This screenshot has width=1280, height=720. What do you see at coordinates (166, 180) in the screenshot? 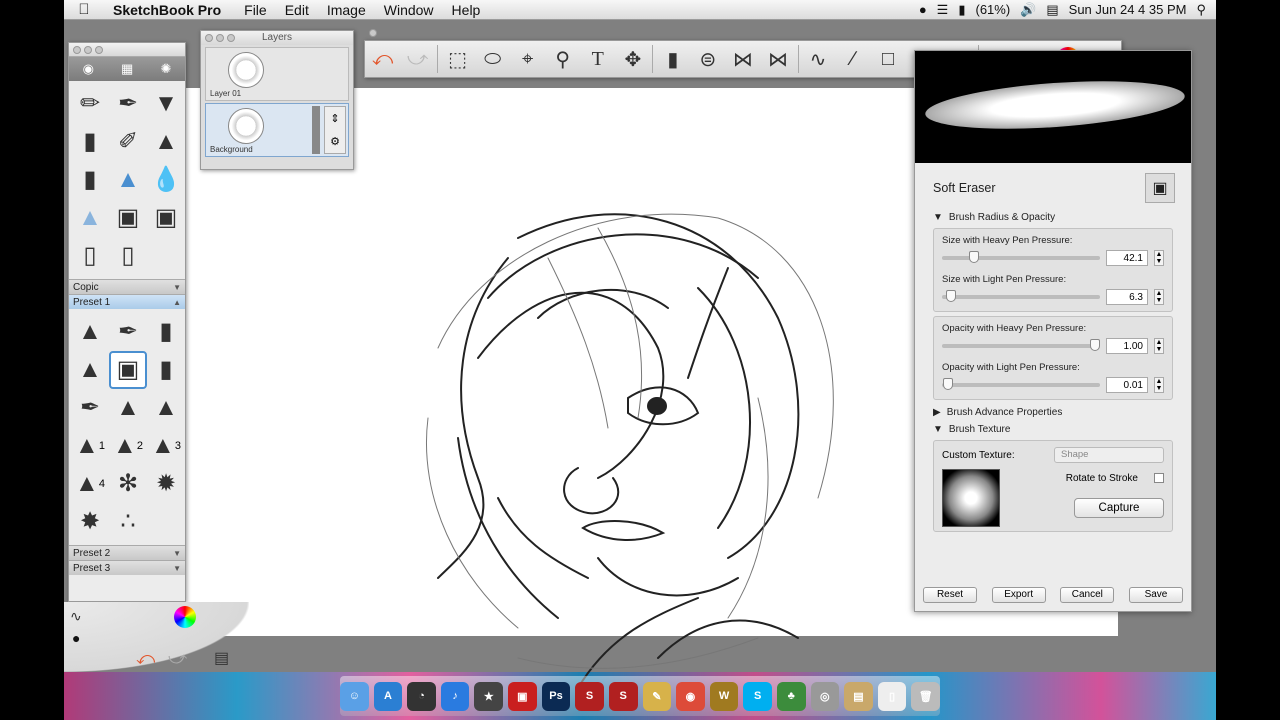
I see `water-brush: 💧` at bounding box center [166, 180].